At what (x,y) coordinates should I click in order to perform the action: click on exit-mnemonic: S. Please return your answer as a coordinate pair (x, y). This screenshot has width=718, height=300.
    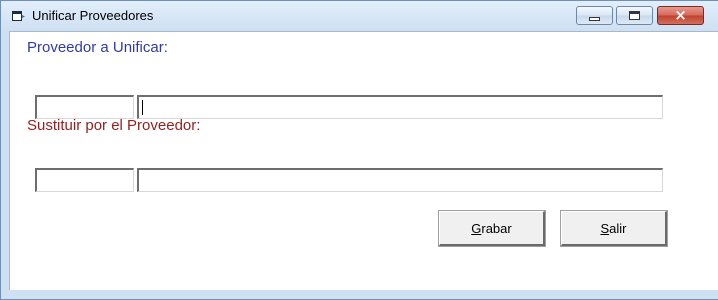
    Looking at the image, I should click on (605, 228).